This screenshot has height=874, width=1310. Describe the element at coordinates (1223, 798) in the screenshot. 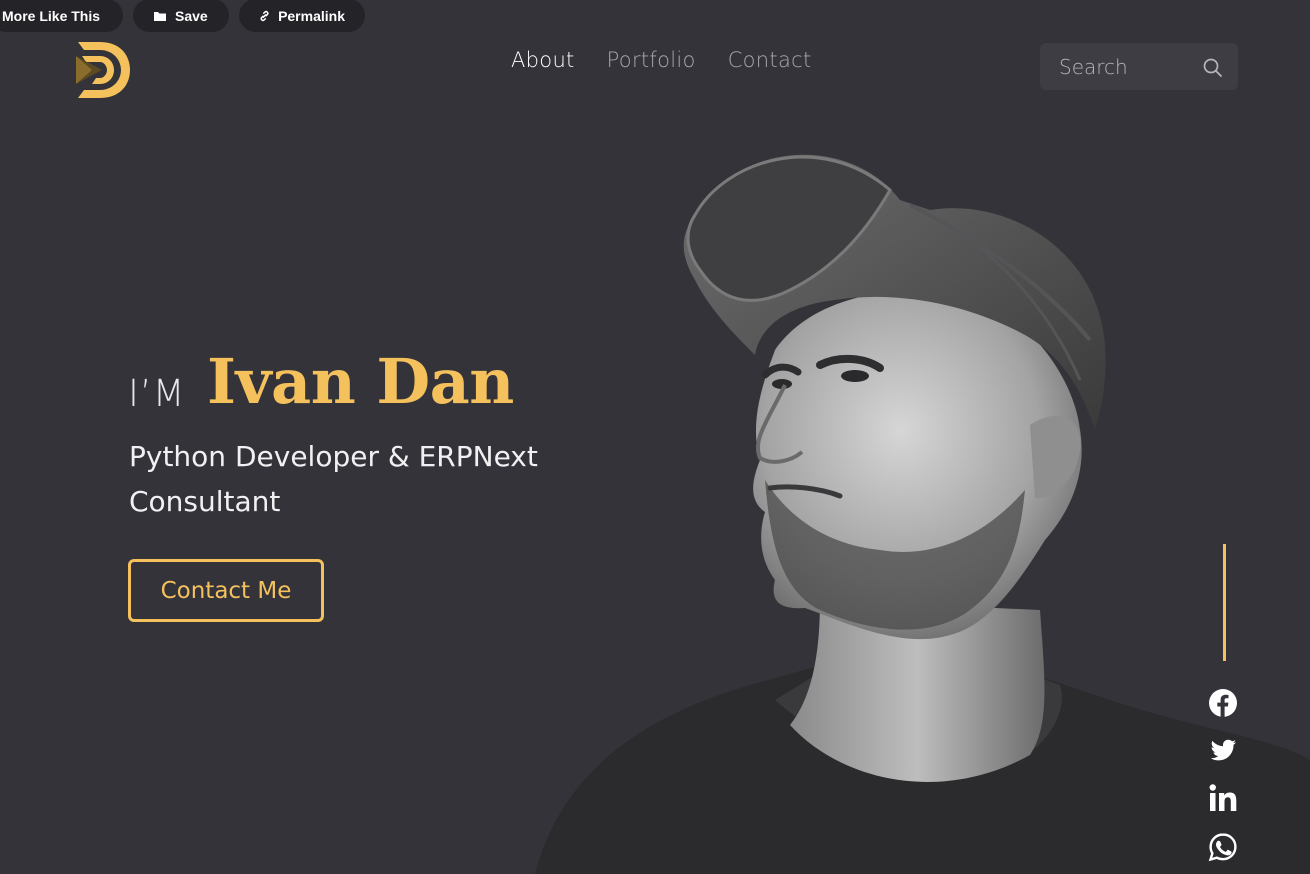

I see `linkedin-icon` at that location.